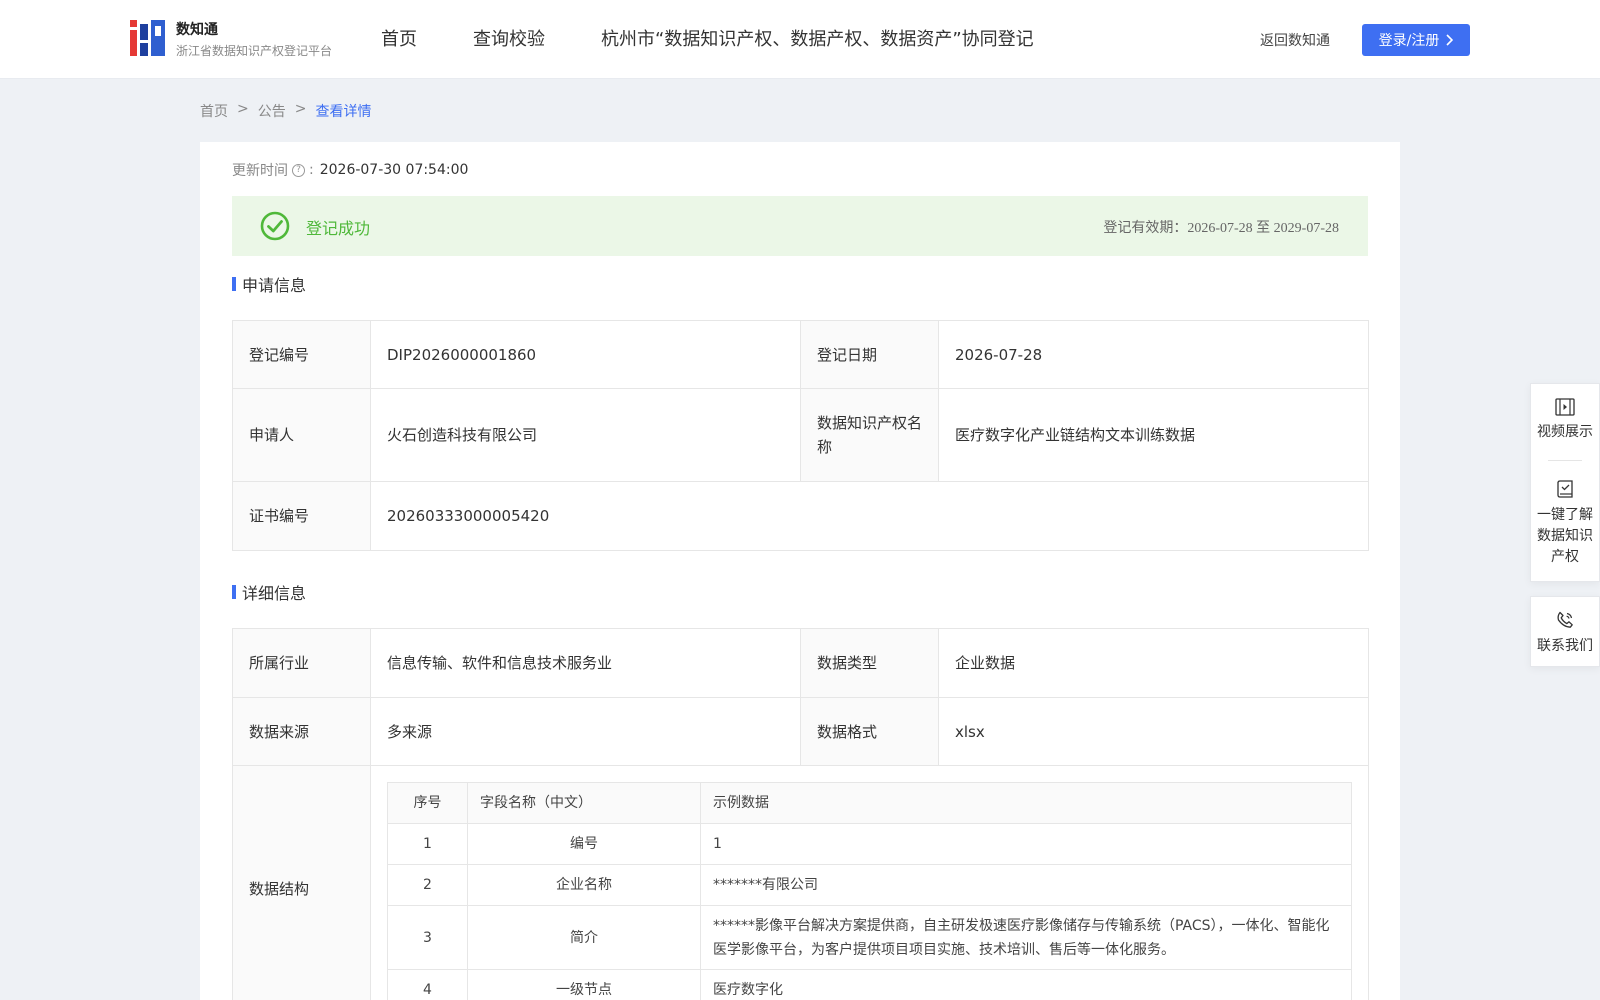 This screenshot has height=1000, width=1600. I want to click on applicant-value: 火石创造科技有限公司, so click(585, 435).